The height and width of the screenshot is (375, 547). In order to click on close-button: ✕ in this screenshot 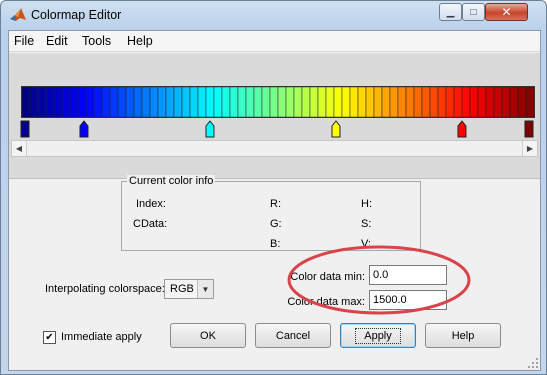, I will do `click(506, 12)`.